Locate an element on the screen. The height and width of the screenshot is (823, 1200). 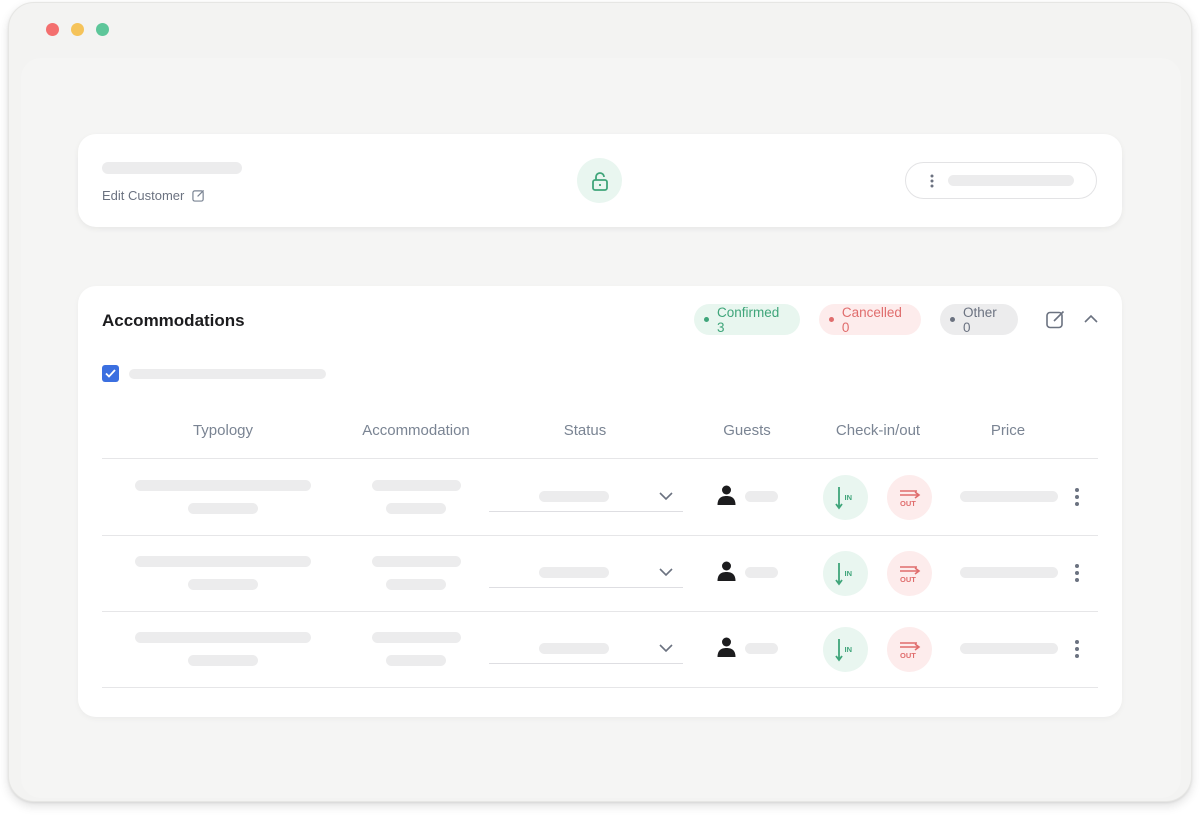
table-divider is located at coordinates (600, 687).